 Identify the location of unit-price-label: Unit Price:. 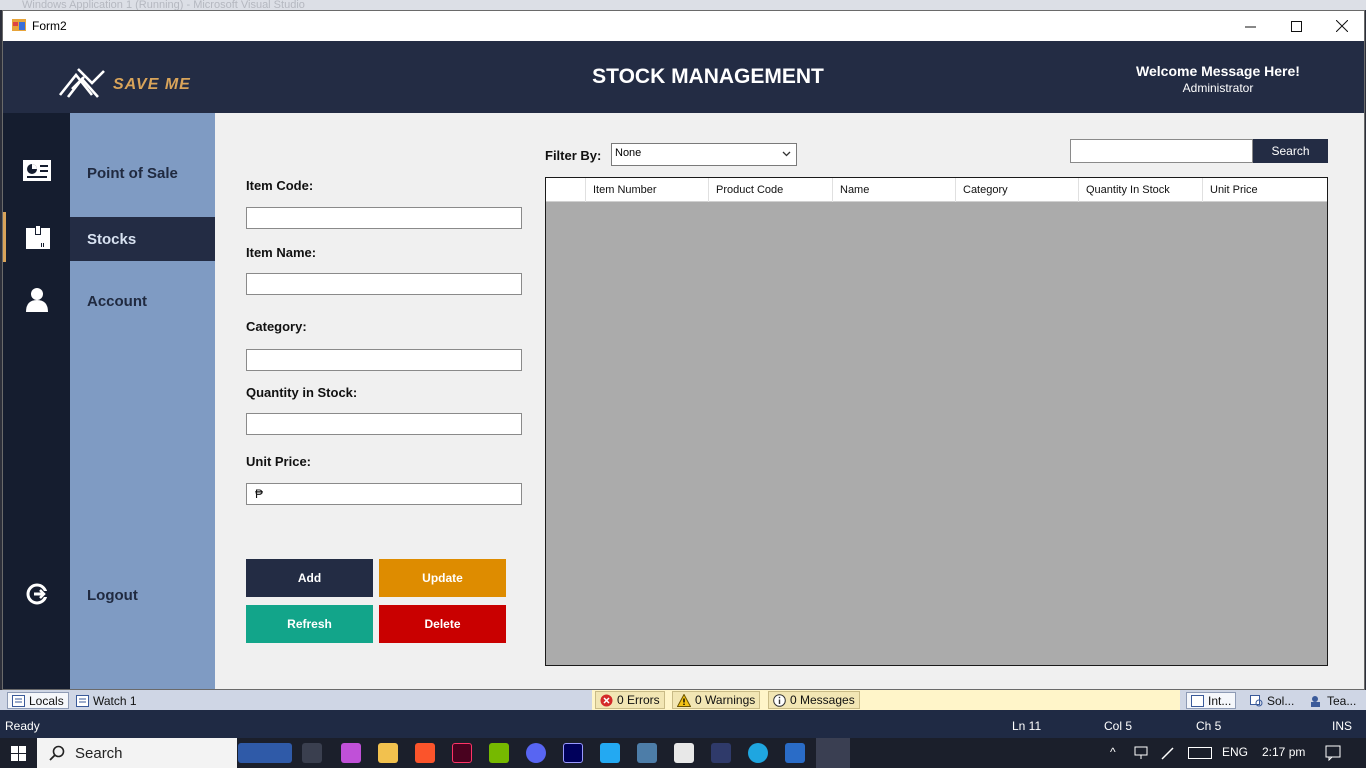
(279, 461).